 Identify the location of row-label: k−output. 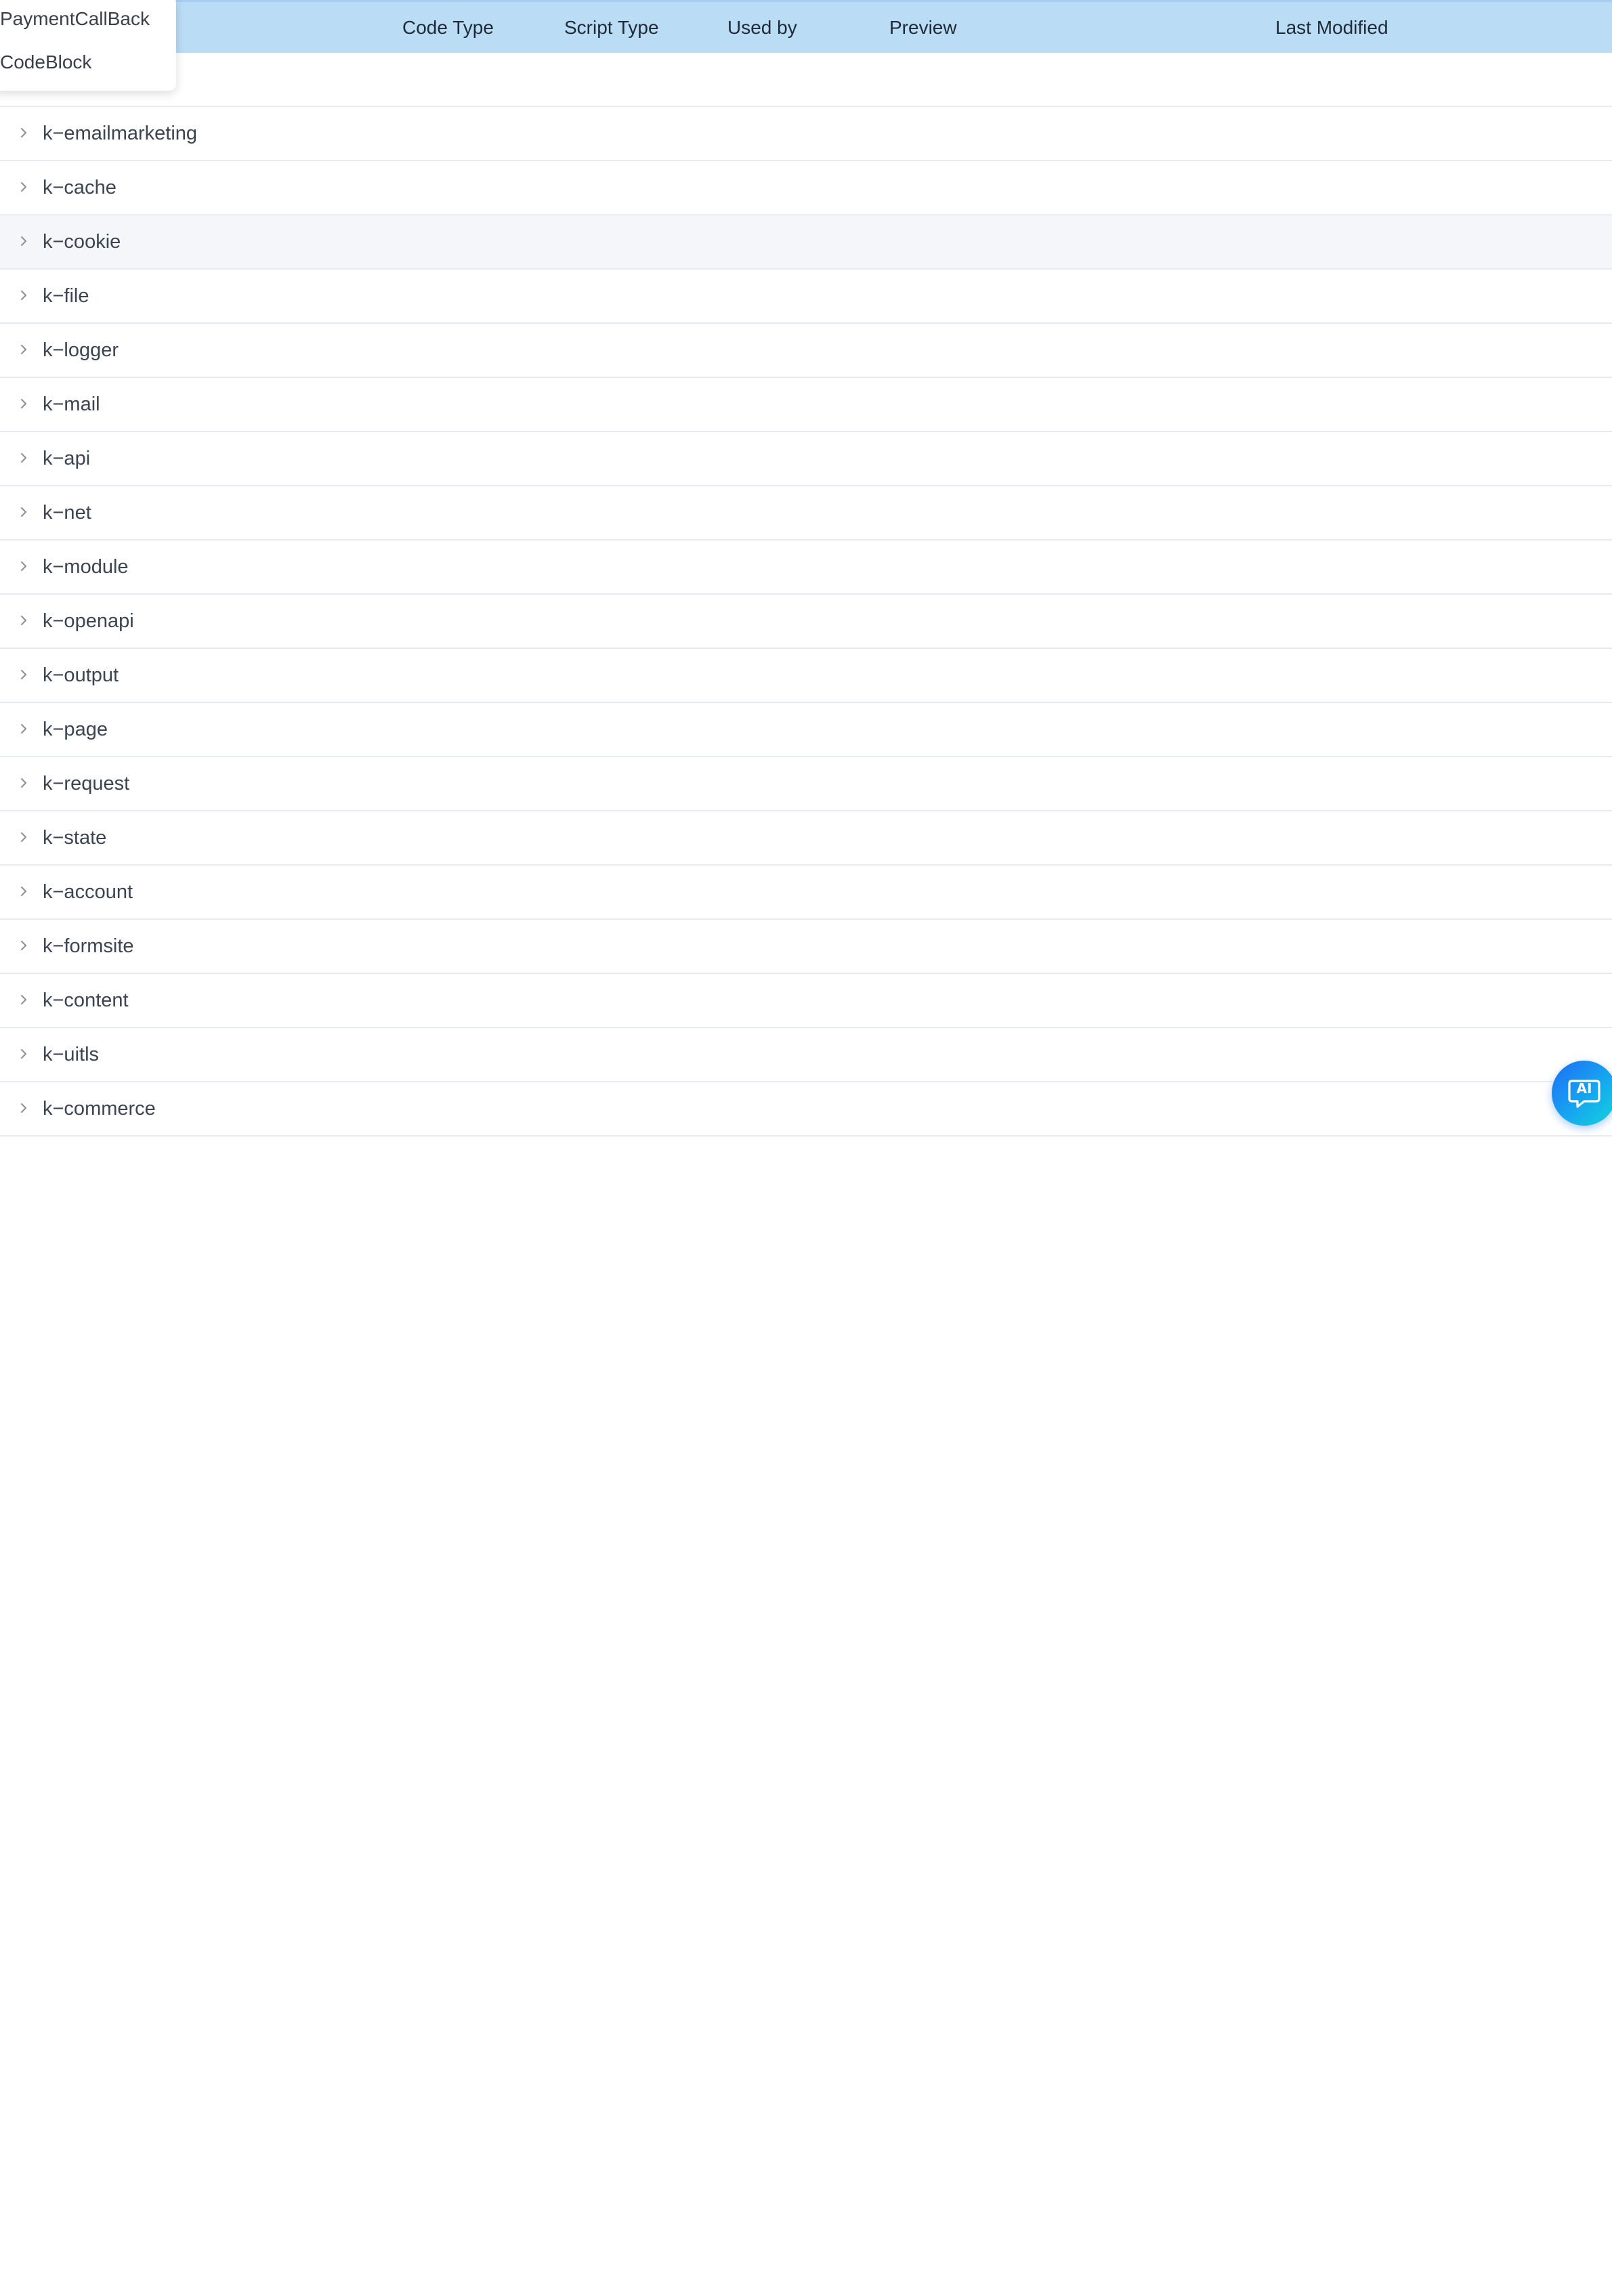
(81, 675).